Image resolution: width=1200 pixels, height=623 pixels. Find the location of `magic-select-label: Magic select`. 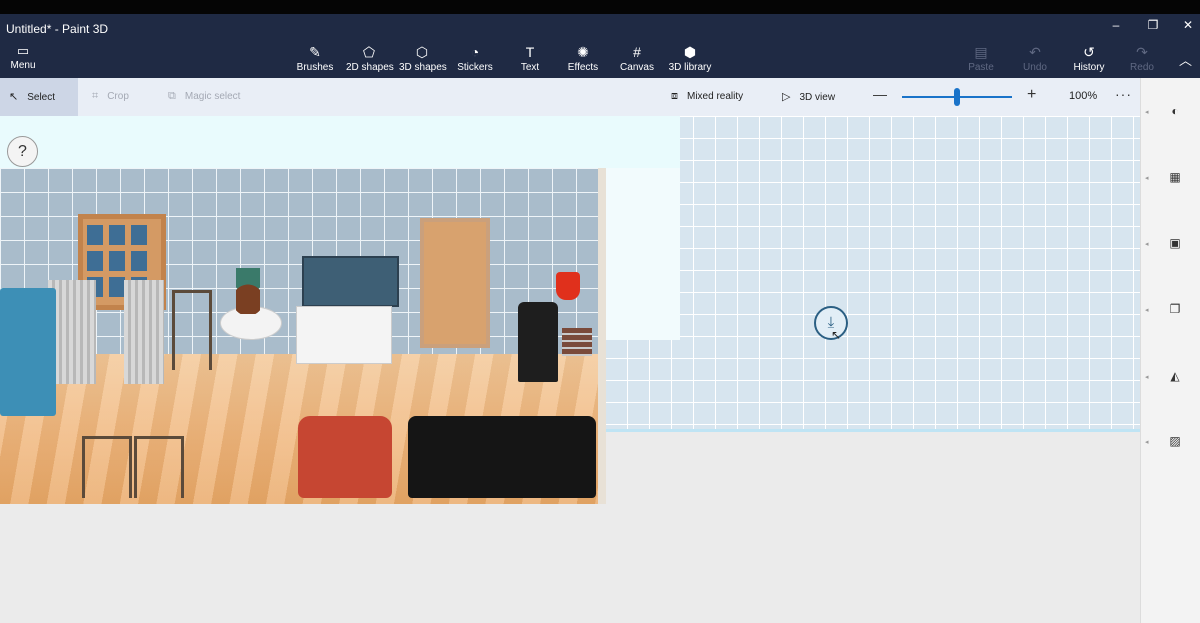

magic-select-label: Magic select is located at coordinates (212, 96).